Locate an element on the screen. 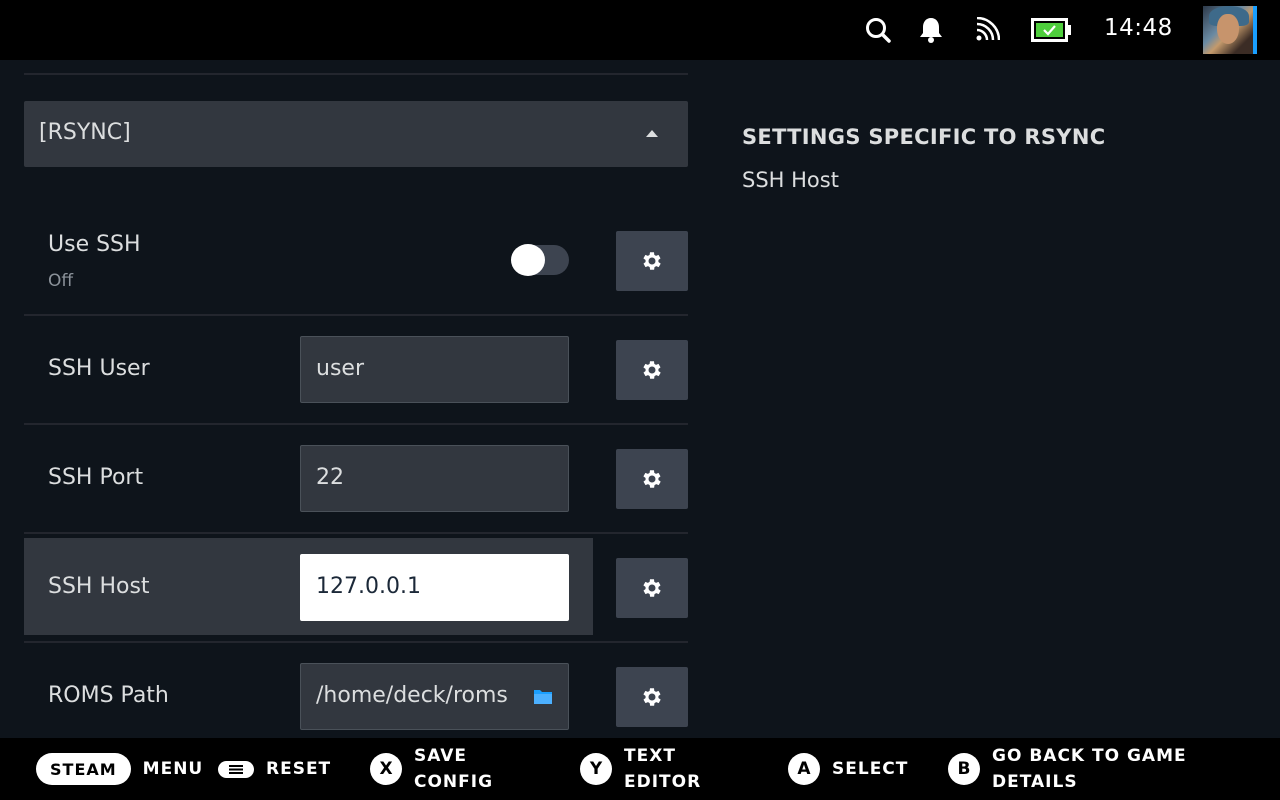  save-config-hint: X SAVE CONFIG is located at coordinates (431, 769).